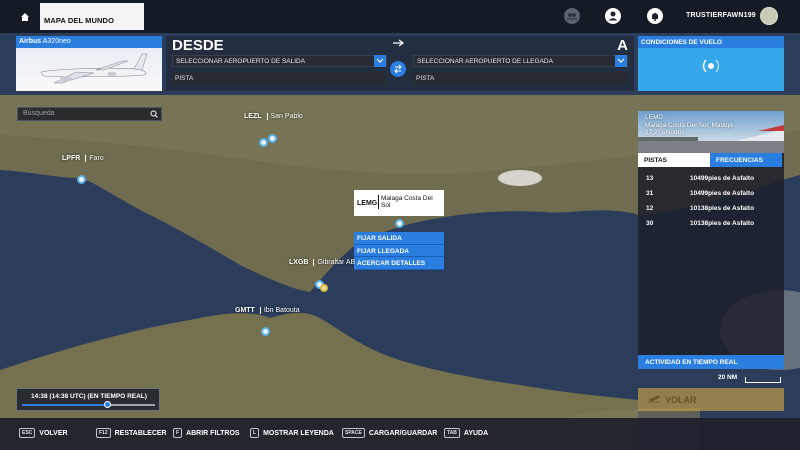 The height and width of the screenshot is (450, 800). What do you see at coordinates (746, 160) in the screenshot?
I see `tab-frequencies: FRECUENCIAS` at bounding box center [746, 160].